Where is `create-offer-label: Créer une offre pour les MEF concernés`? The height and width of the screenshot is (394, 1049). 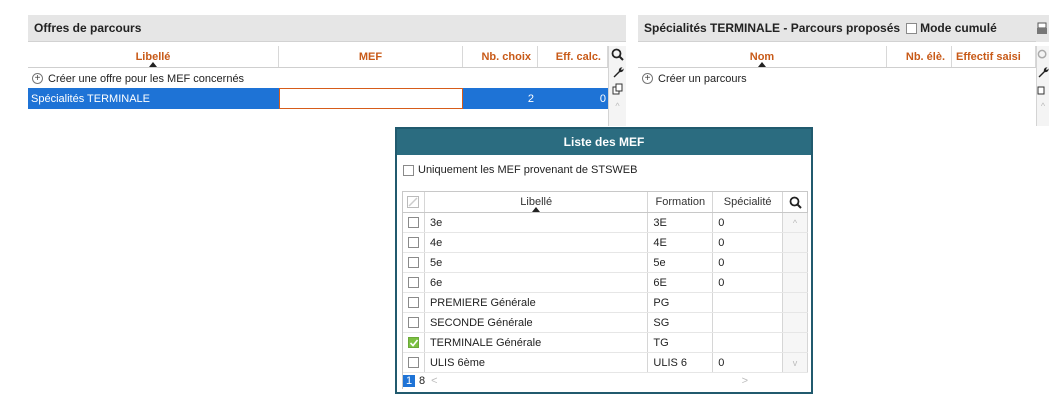
create-offer-label: Créer une offre pour les MEF concernés is located at coordinates (146, 78).